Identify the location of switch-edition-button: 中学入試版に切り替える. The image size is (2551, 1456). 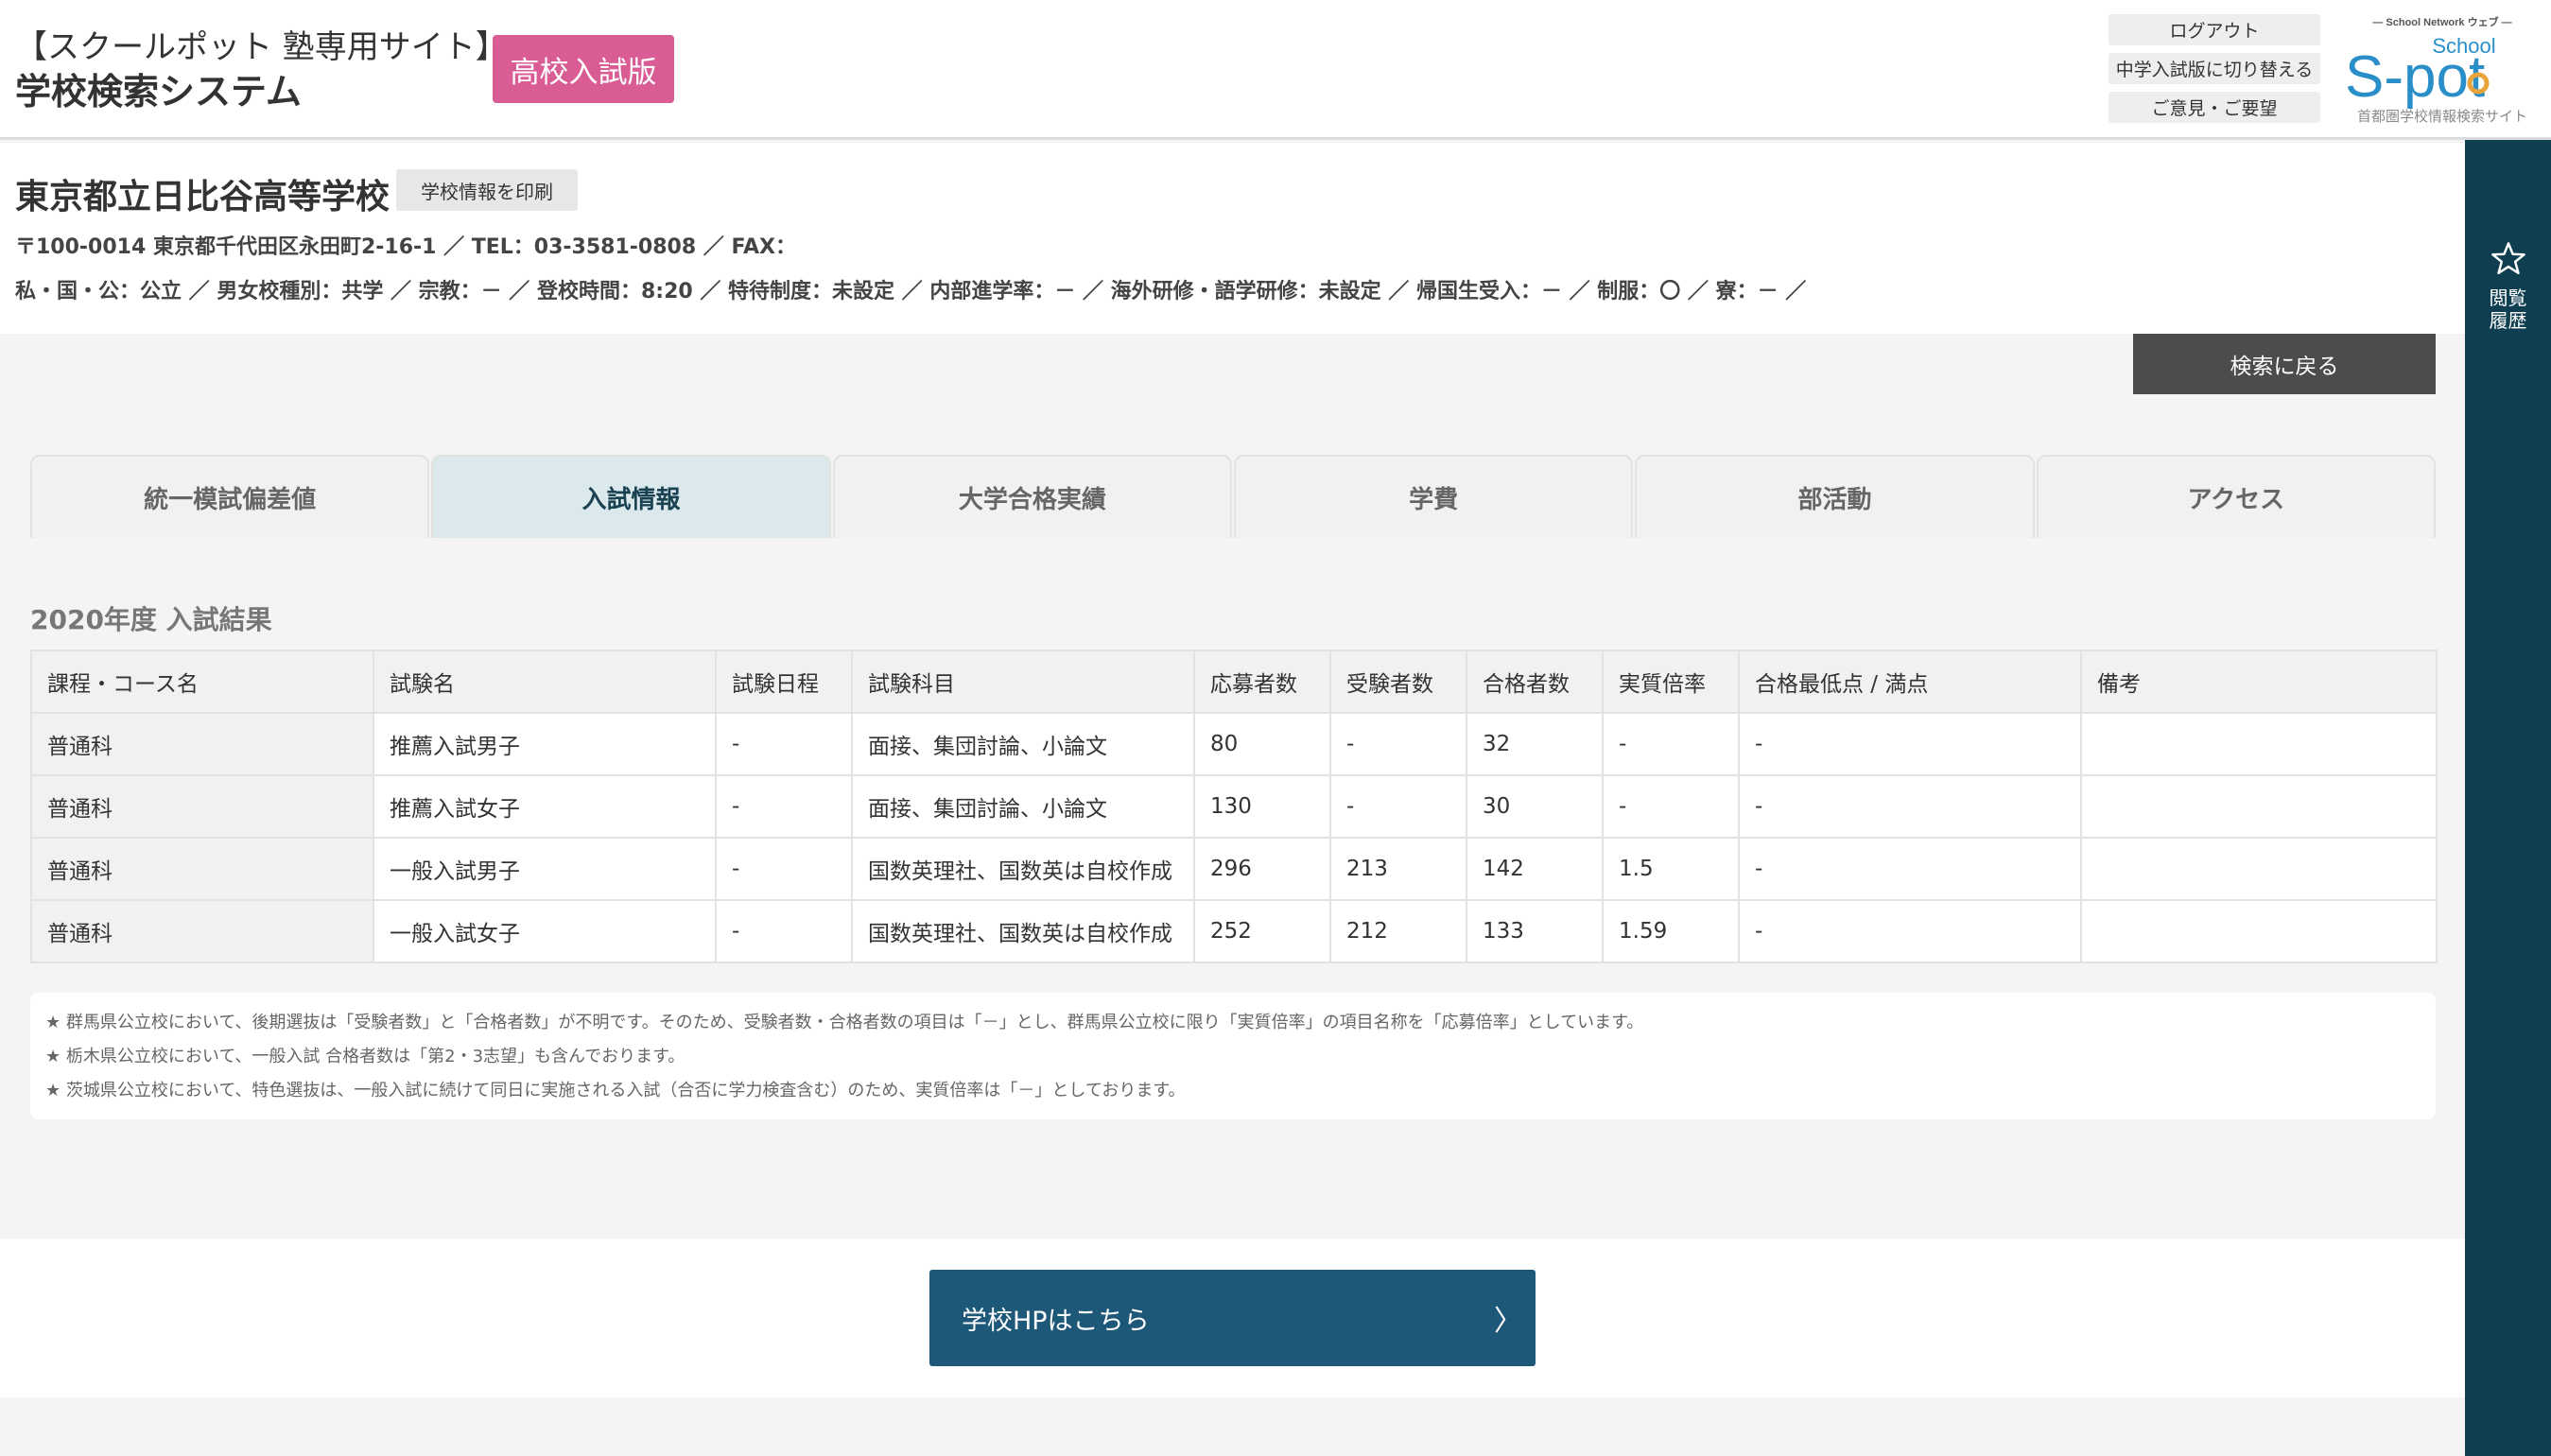
(2214, 68).